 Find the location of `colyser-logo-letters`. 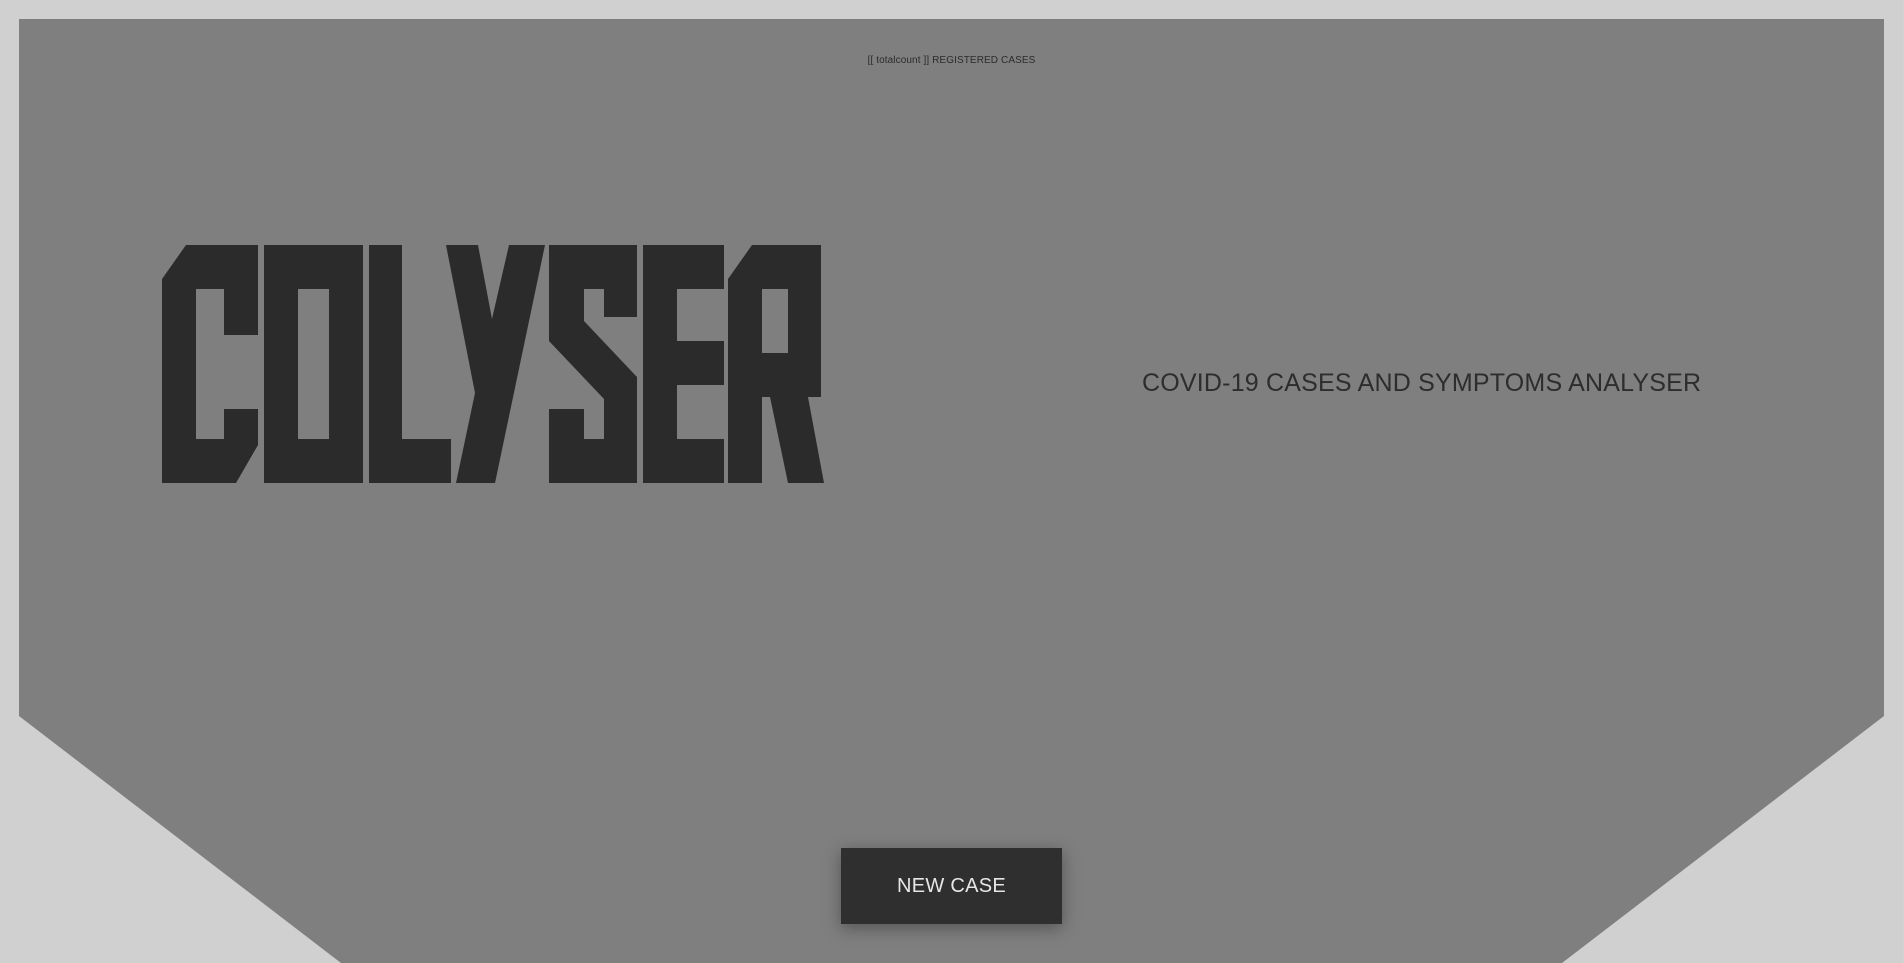

colyser-logo-letters is located at coordinates (493, 364).